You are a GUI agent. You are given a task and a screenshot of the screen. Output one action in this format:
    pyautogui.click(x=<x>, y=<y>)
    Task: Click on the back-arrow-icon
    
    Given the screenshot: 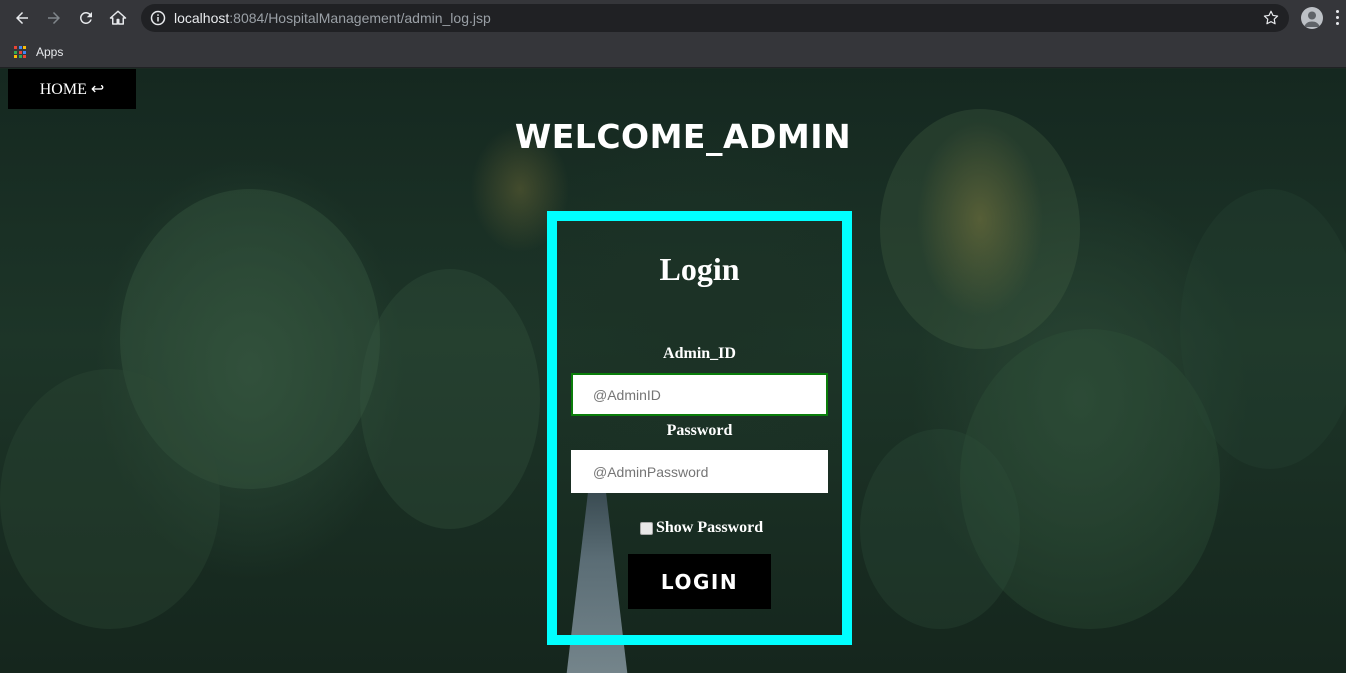 What is the action you would take?
    pyautogui.click(x=22, y=18)
    